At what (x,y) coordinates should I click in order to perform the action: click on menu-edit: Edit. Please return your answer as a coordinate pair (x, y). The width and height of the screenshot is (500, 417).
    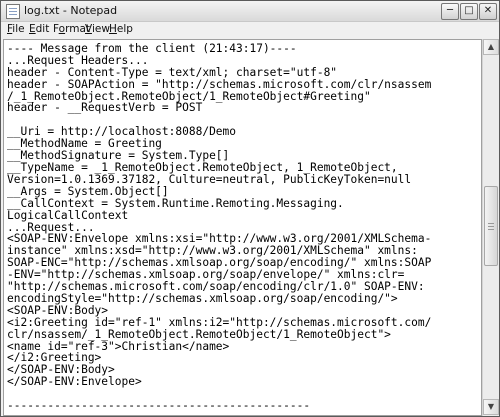
    Looking at the image, I should click on (39, 29).